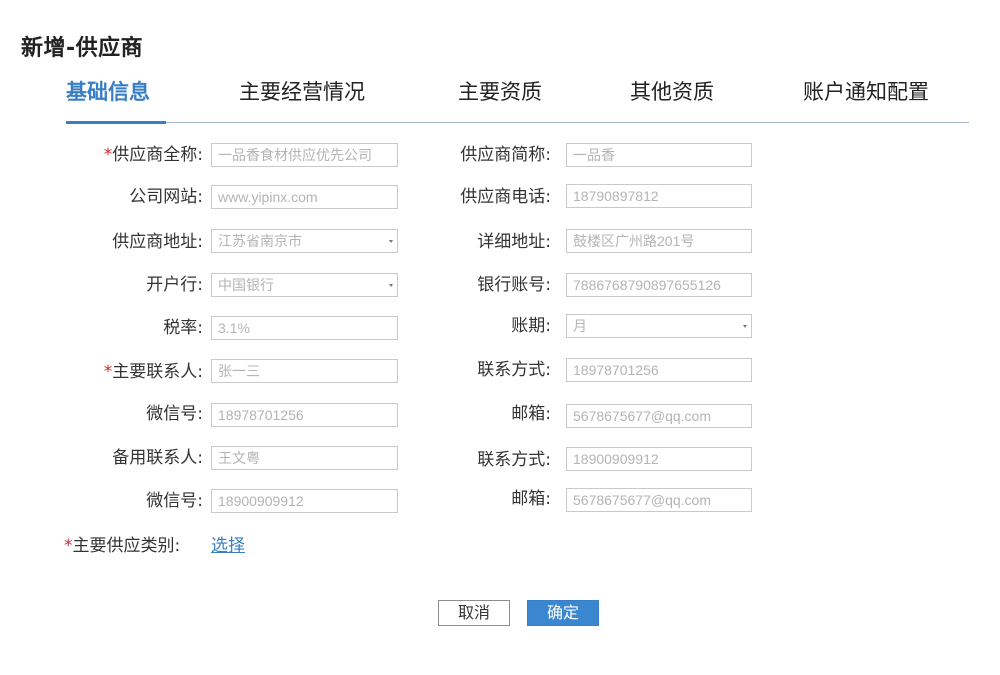 The height and width of the screenshot is (675, 1000). I want to click on tab-basic-info-label: 基础信息, so click(108, 92).